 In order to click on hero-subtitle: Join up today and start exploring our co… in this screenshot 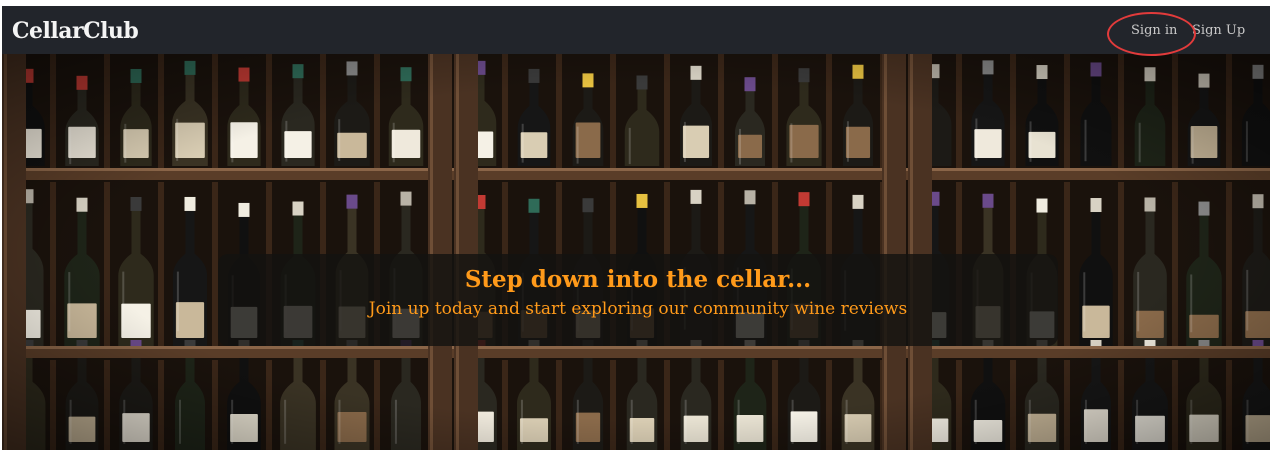, I will do `click(638, 309)`.